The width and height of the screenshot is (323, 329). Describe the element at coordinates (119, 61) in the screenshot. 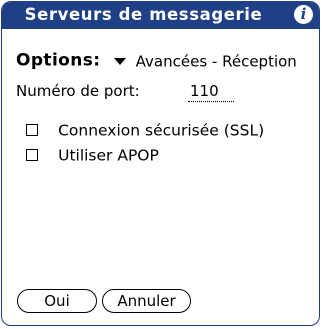

I see `triangle-down-icon` at that location.